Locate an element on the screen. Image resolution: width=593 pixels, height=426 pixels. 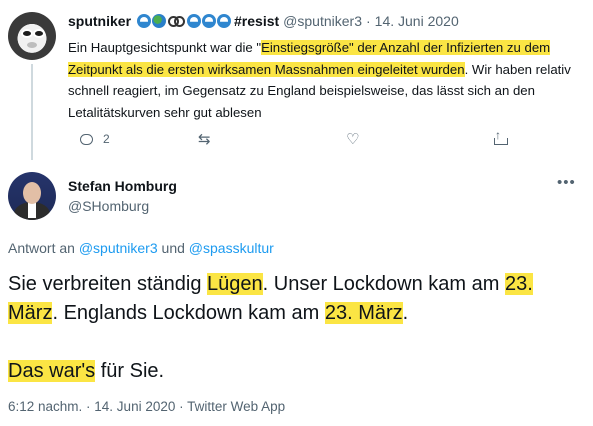
mention-link: @sputniker3 is located at coordinates (118, 248).